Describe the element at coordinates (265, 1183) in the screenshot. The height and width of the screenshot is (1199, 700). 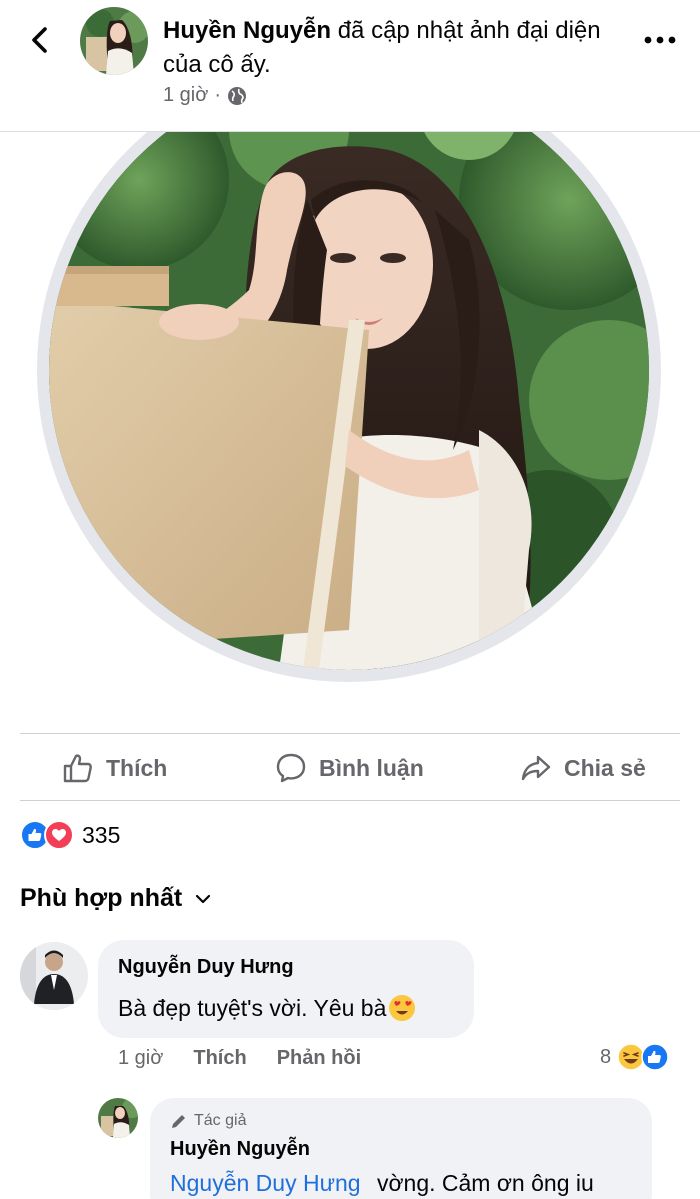
I see `reply-mention: Nguyễn Duy Hưng` at that location.